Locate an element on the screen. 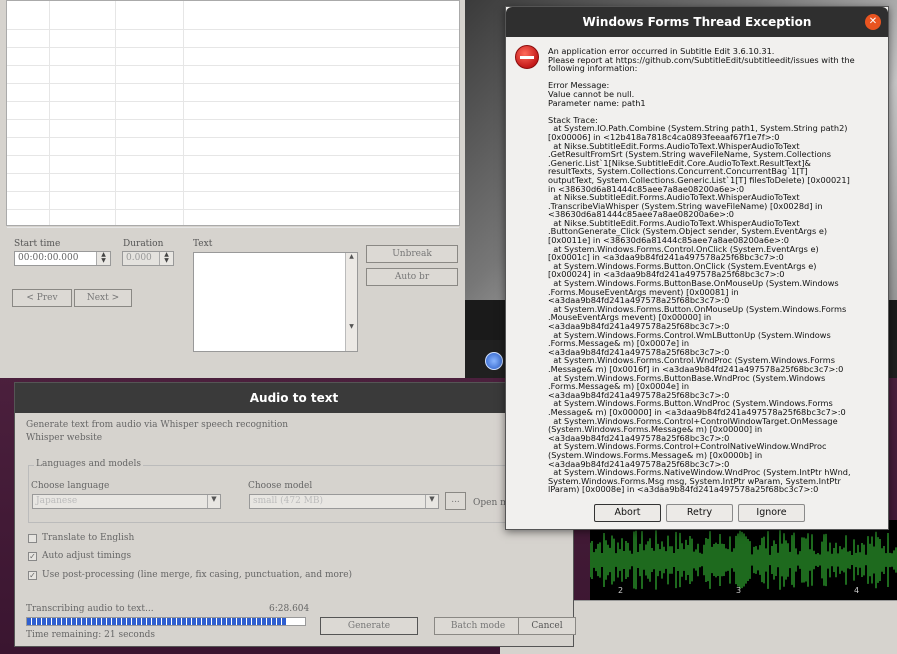 The width and height of the screenshot is (897, 654). translate-label: Translate to English is located at coordinates (88, 538).